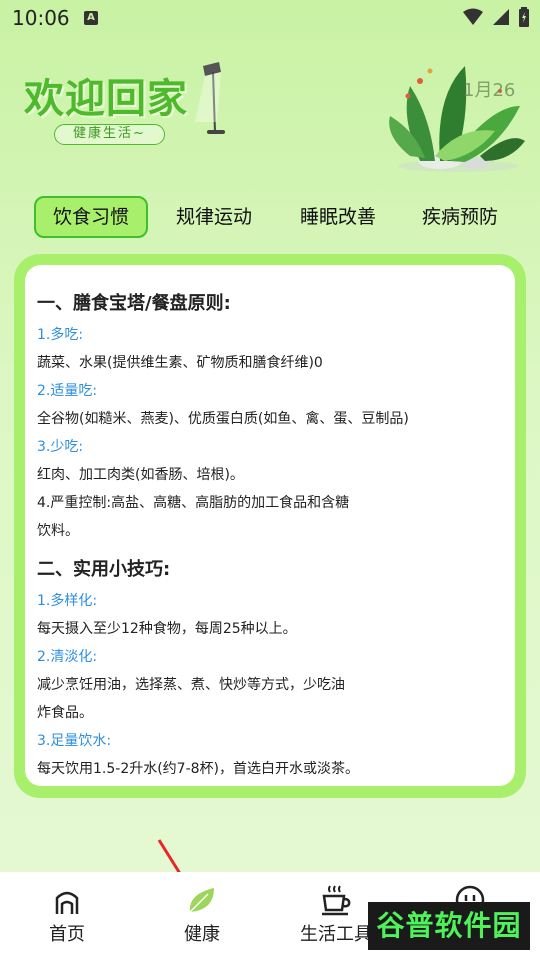 Image resolution: width=540 pixels, height=960 pixels. Describe the element at coordinates (193, 503) in the screenshot. I see `body-text: 4.严重控制:高盐、高糖、高脂肪的加工食品和含糖` at that location.